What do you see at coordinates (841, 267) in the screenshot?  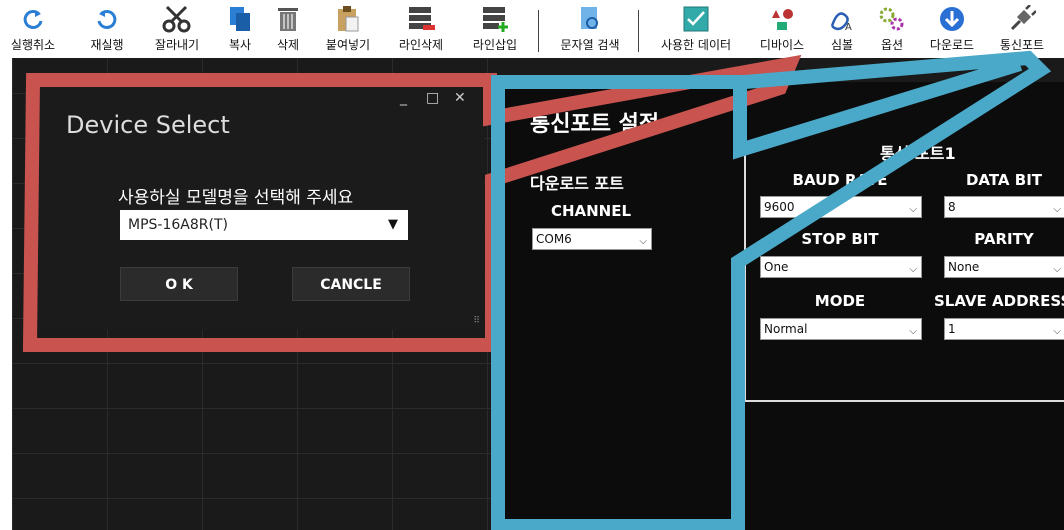 I see `stop-bit-select: One ⌵` at bounding box center [841, 267].